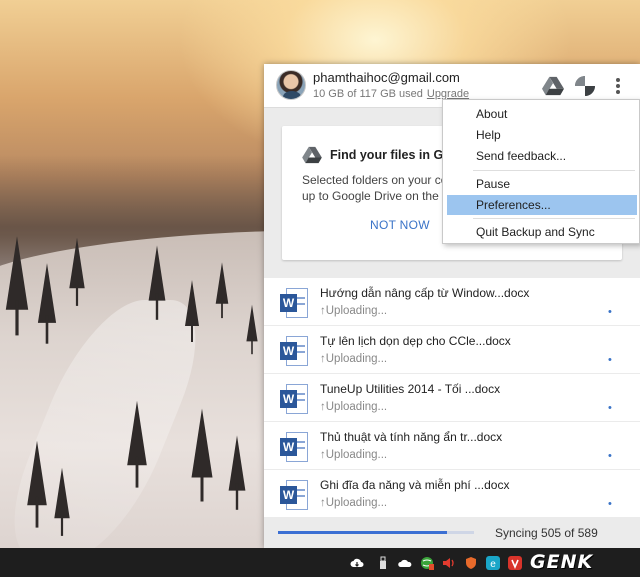 This screenshot has height=577, width=640. I want to click on genk-watermark: GENK, so click(561, 562).